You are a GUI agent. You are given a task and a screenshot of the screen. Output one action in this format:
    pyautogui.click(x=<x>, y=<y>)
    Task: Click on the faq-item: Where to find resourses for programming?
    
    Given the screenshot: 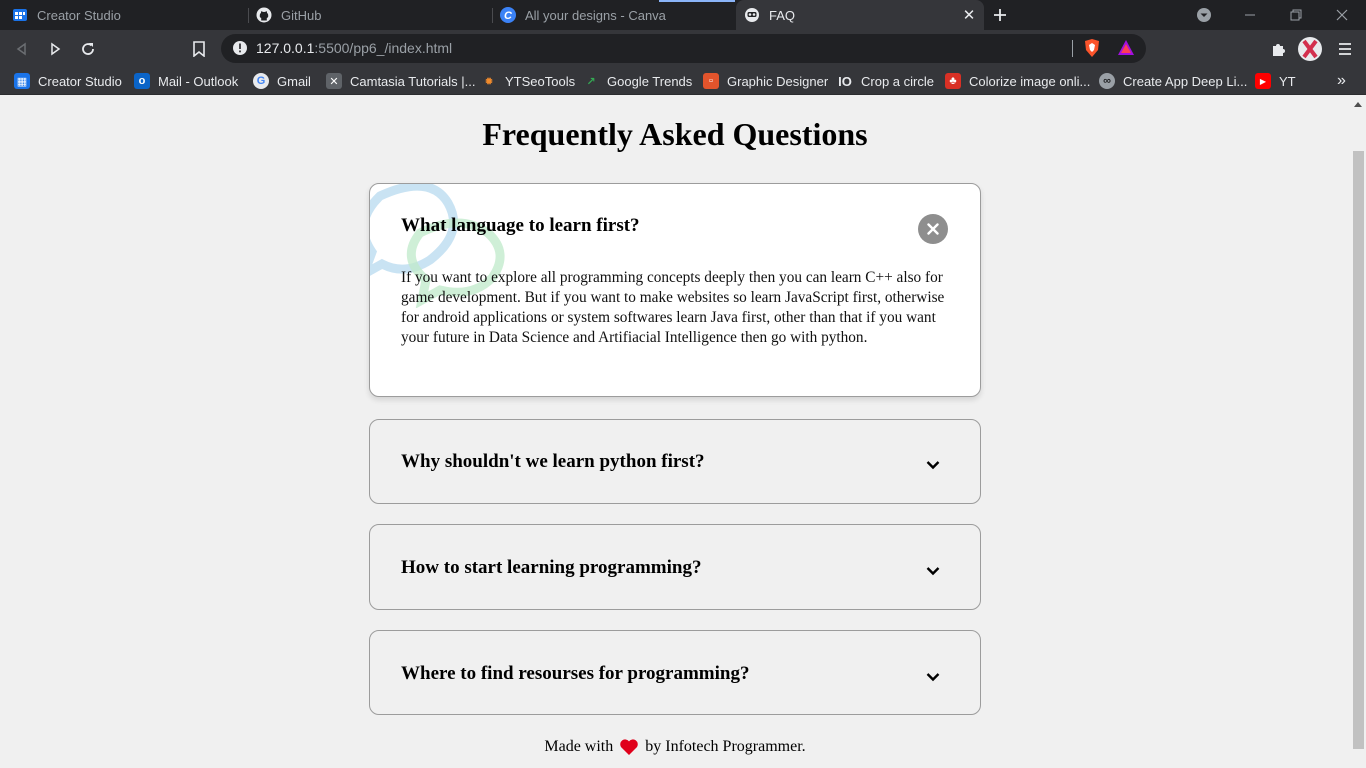 What is the action you would take?
    pyautogui.click(x=675, y=672)
    